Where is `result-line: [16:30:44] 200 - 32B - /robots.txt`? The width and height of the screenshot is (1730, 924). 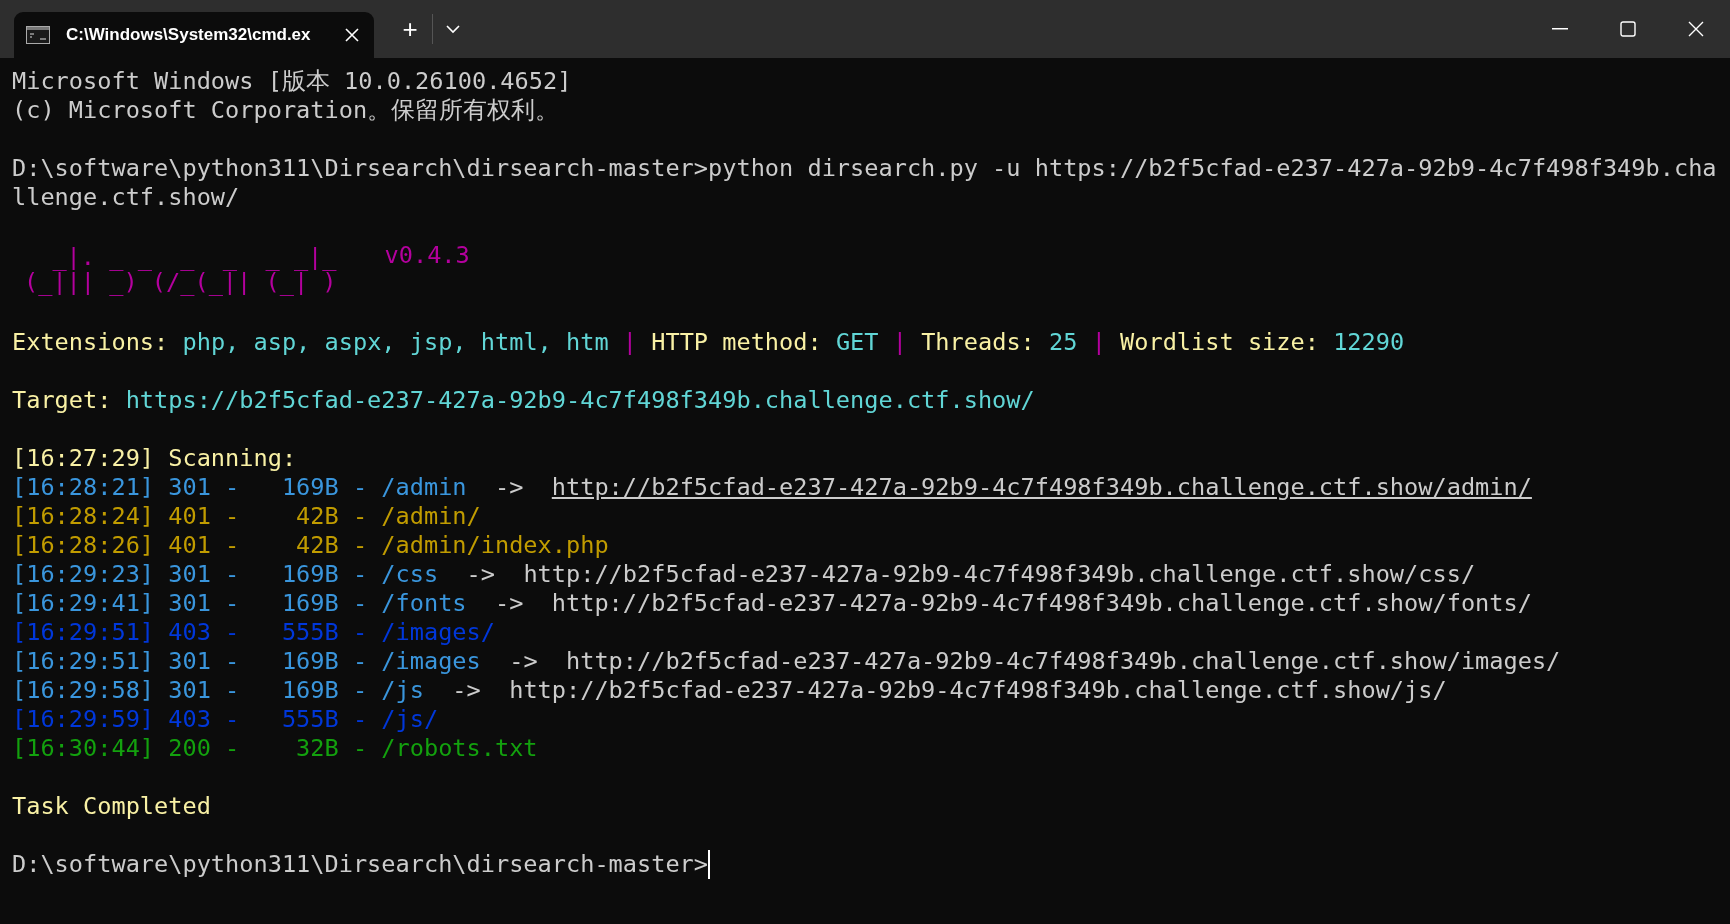
result-line: [16:30:44] 200 - 32B - /robots.txt is located at coordinates (275, 748).